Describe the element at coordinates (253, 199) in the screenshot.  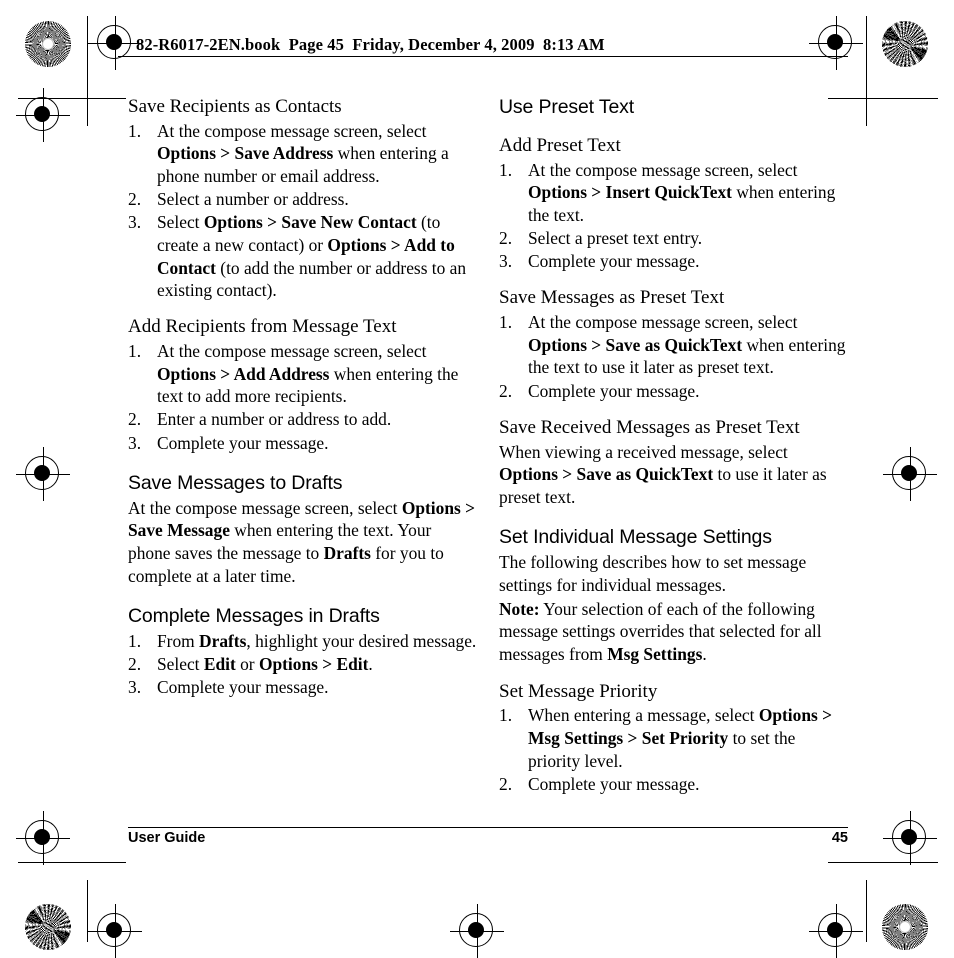
I see `step-text: Select a number or address.` at that location.